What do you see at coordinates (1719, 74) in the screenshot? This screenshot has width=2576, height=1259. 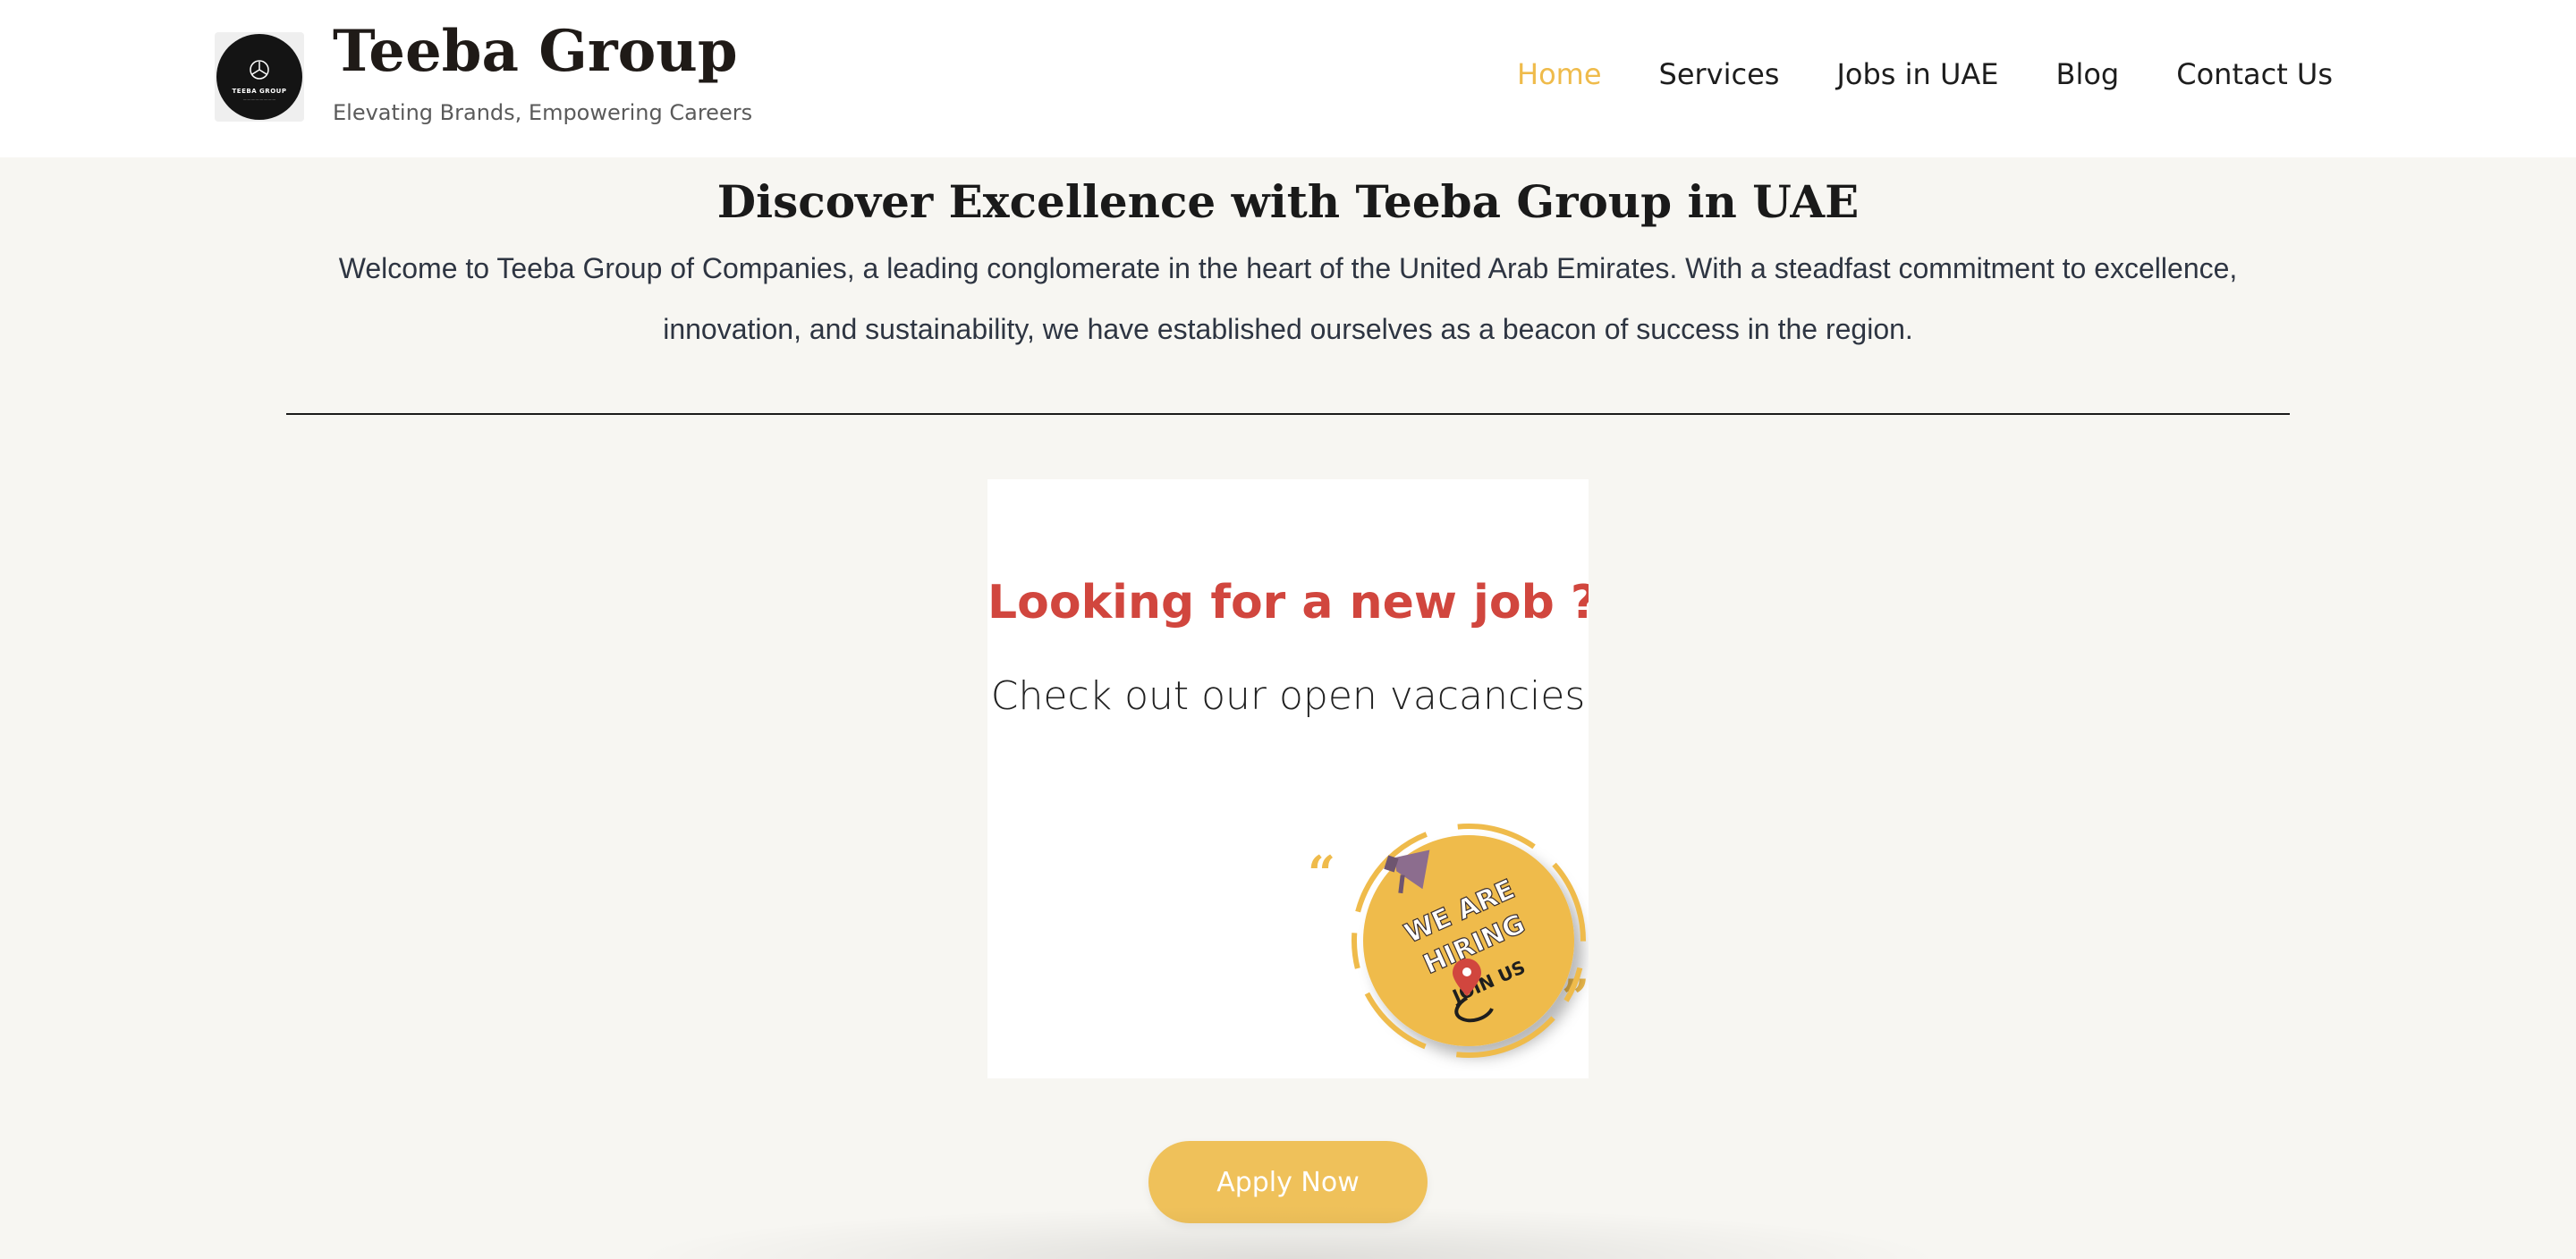 I see `nav-services: Services` at bounding box center [1719, 74].